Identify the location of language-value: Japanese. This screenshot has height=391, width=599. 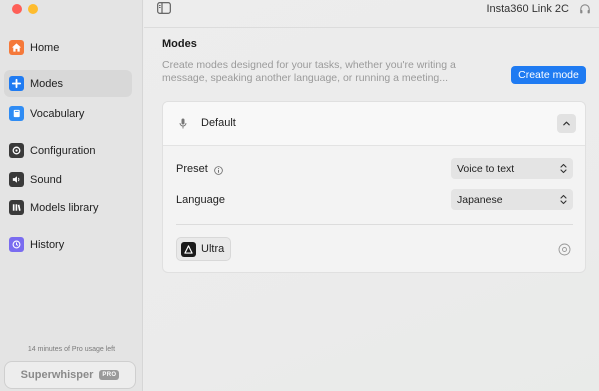
(480, 199).